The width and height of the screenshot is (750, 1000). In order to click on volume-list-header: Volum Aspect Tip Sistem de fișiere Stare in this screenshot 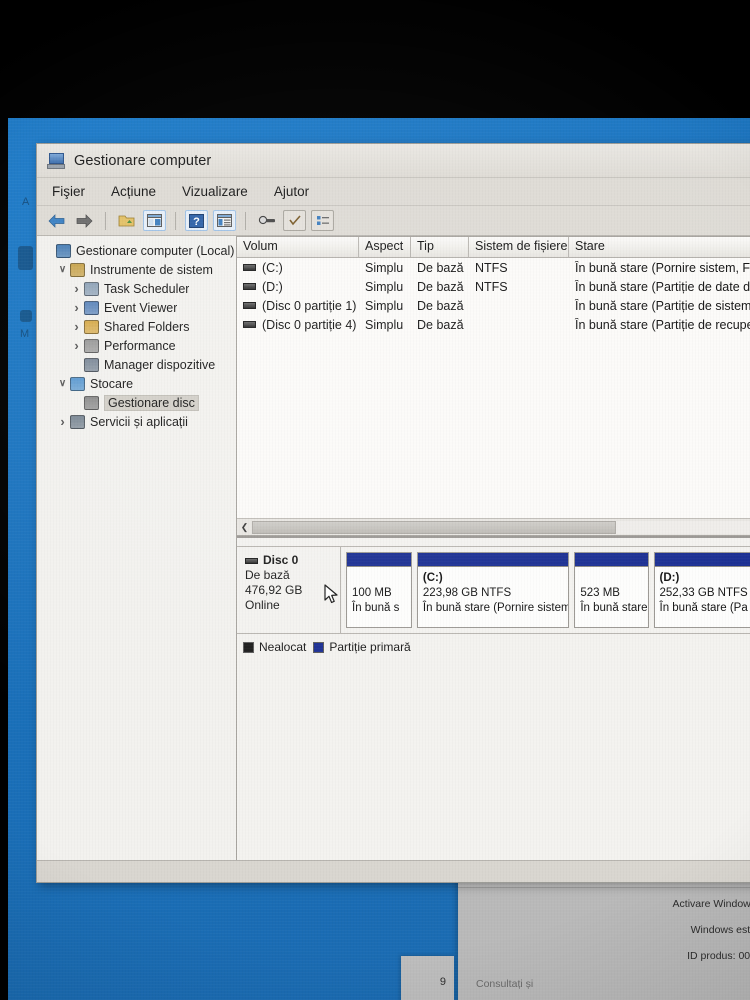, I will do `click(493, 247)`.